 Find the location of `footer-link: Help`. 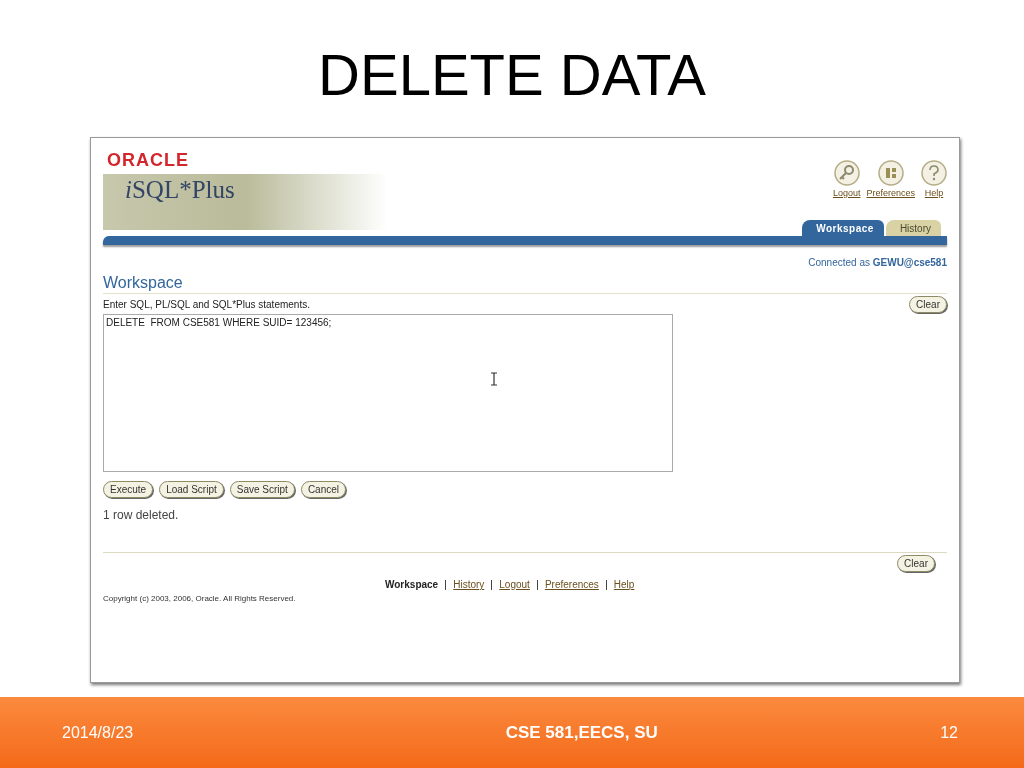

footer-link: Help is located at coordinates (623, 585).